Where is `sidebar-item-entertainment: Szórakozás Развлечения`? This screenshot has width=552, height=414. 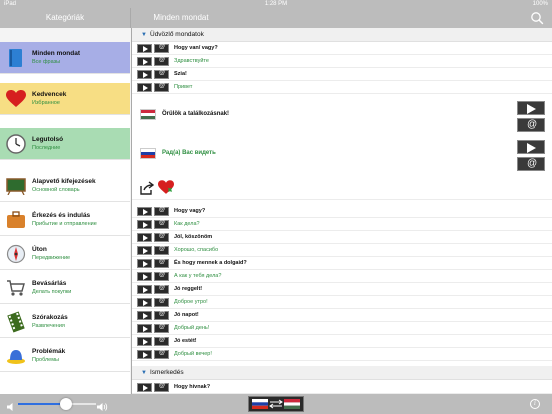 sidebar-item-entertainment: Szórakozás Развлечения is located at coordinates (65, 322).